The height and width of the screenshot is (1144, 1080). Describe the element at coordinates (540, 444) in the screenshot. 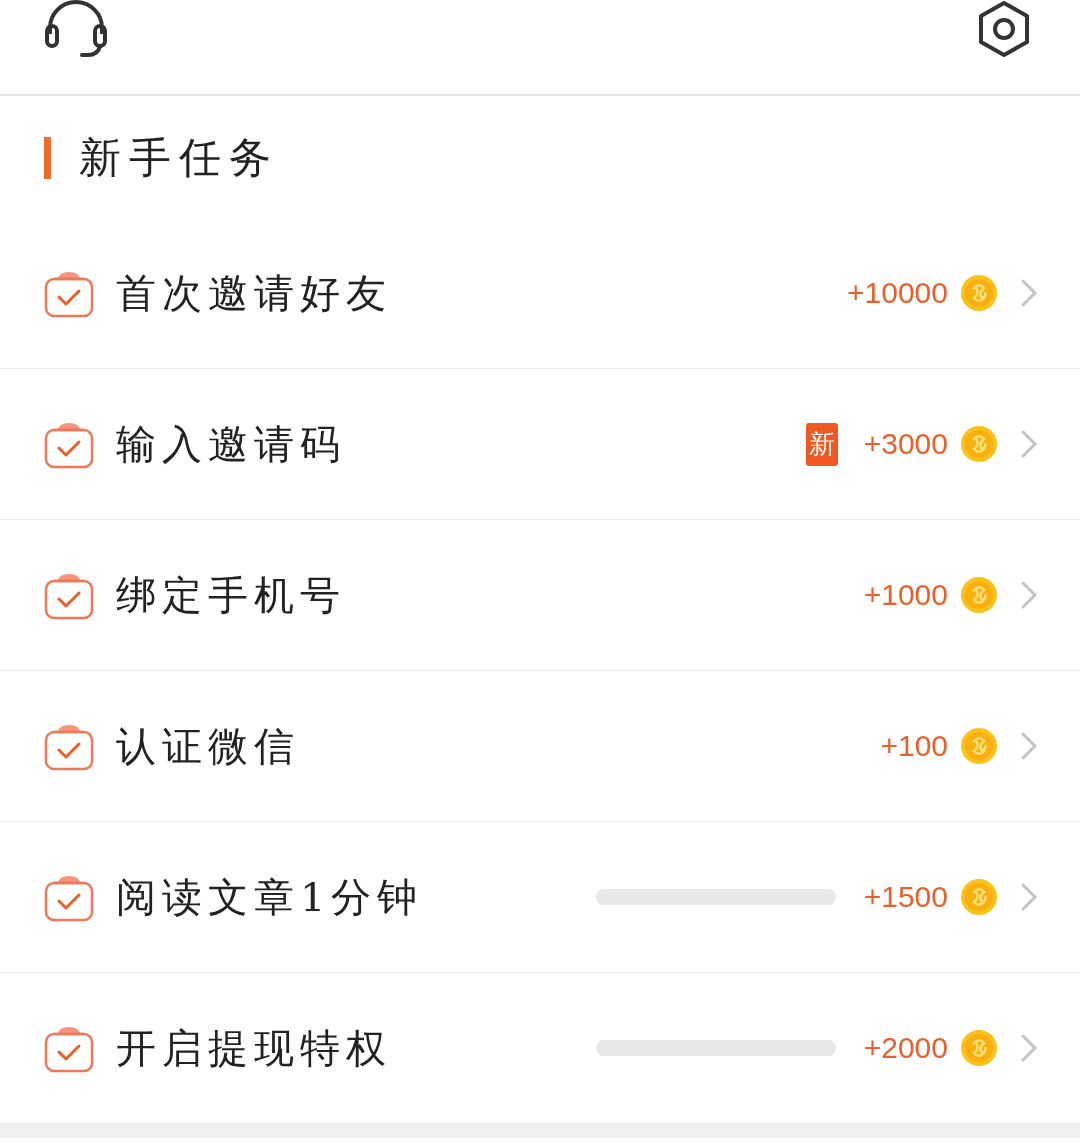

I see `task-row: 输入邀请码 新 +3000` at that location.